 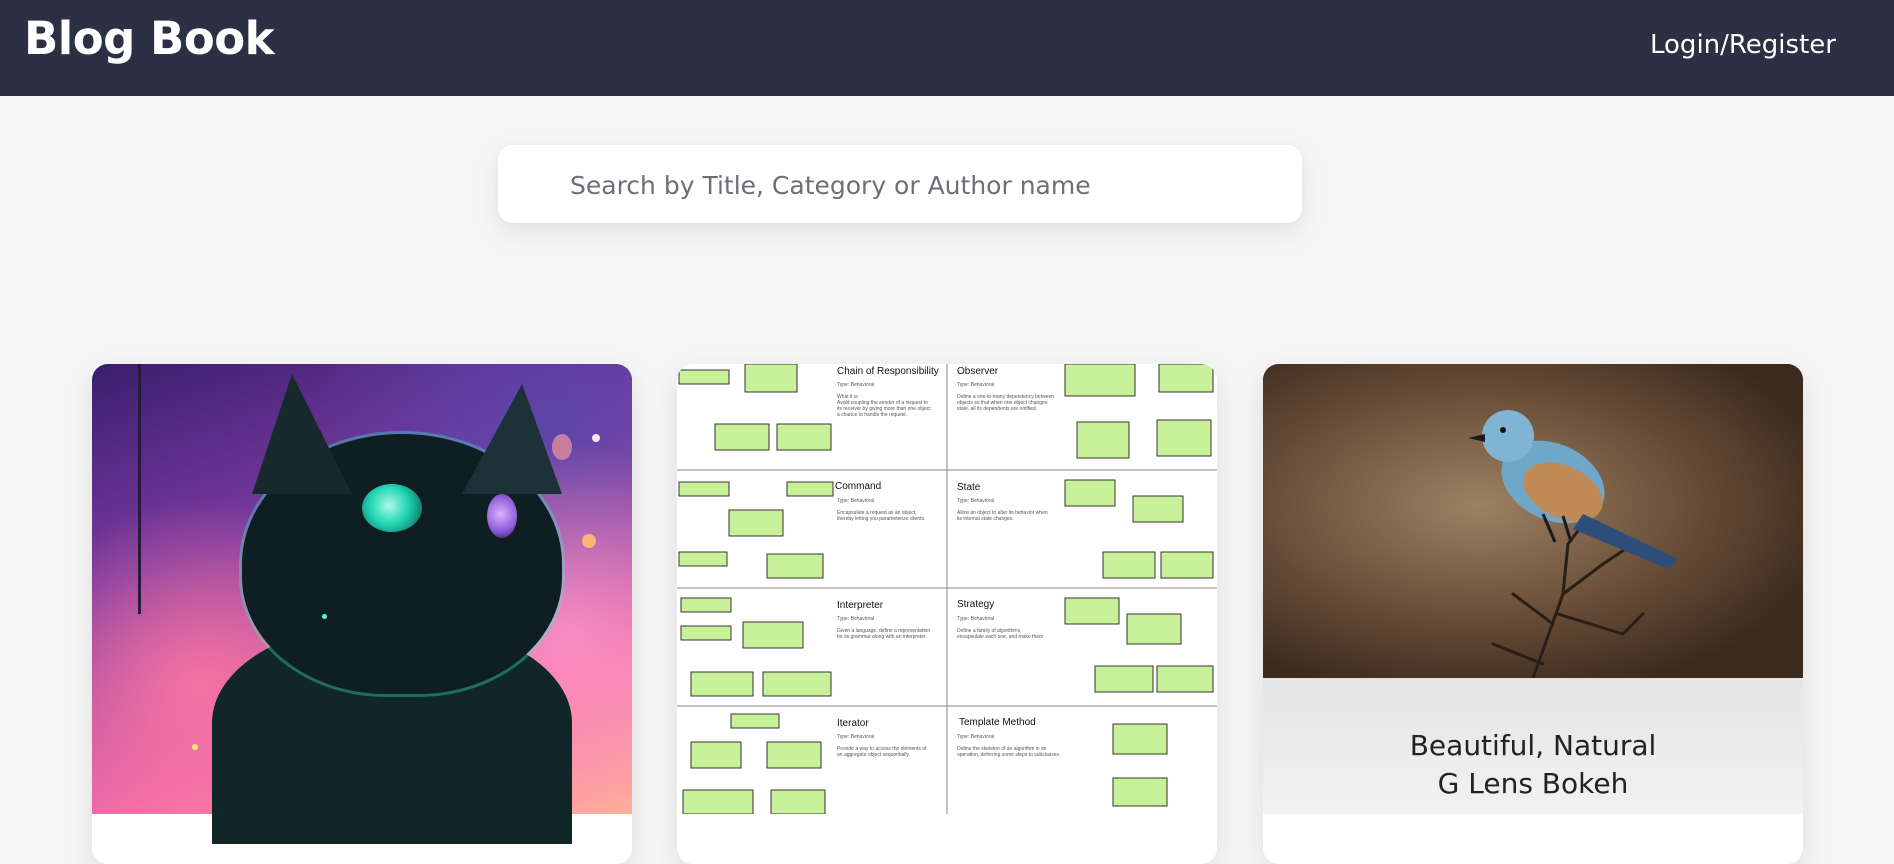 What do you see at coordinates (149, 38) in the screenshot?
I see `brand-logo: Blog Book` at bounding box center [149, 38].